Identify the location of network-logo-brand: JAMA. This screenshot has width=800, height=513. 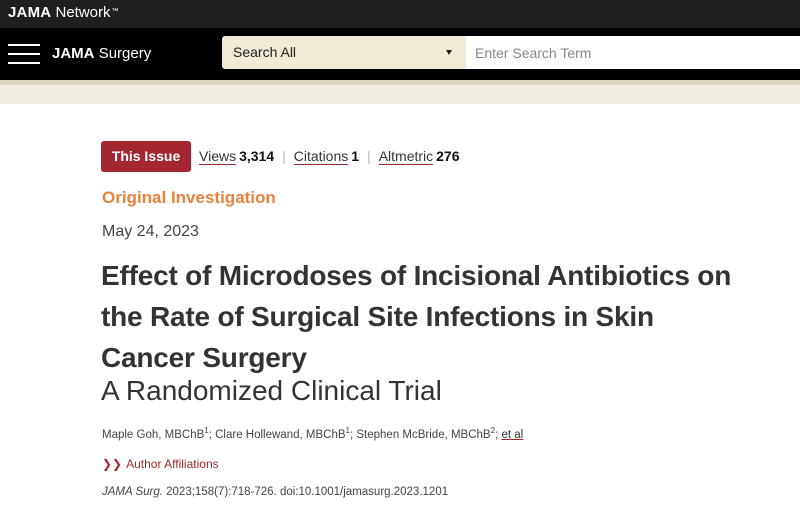
(30, 12).